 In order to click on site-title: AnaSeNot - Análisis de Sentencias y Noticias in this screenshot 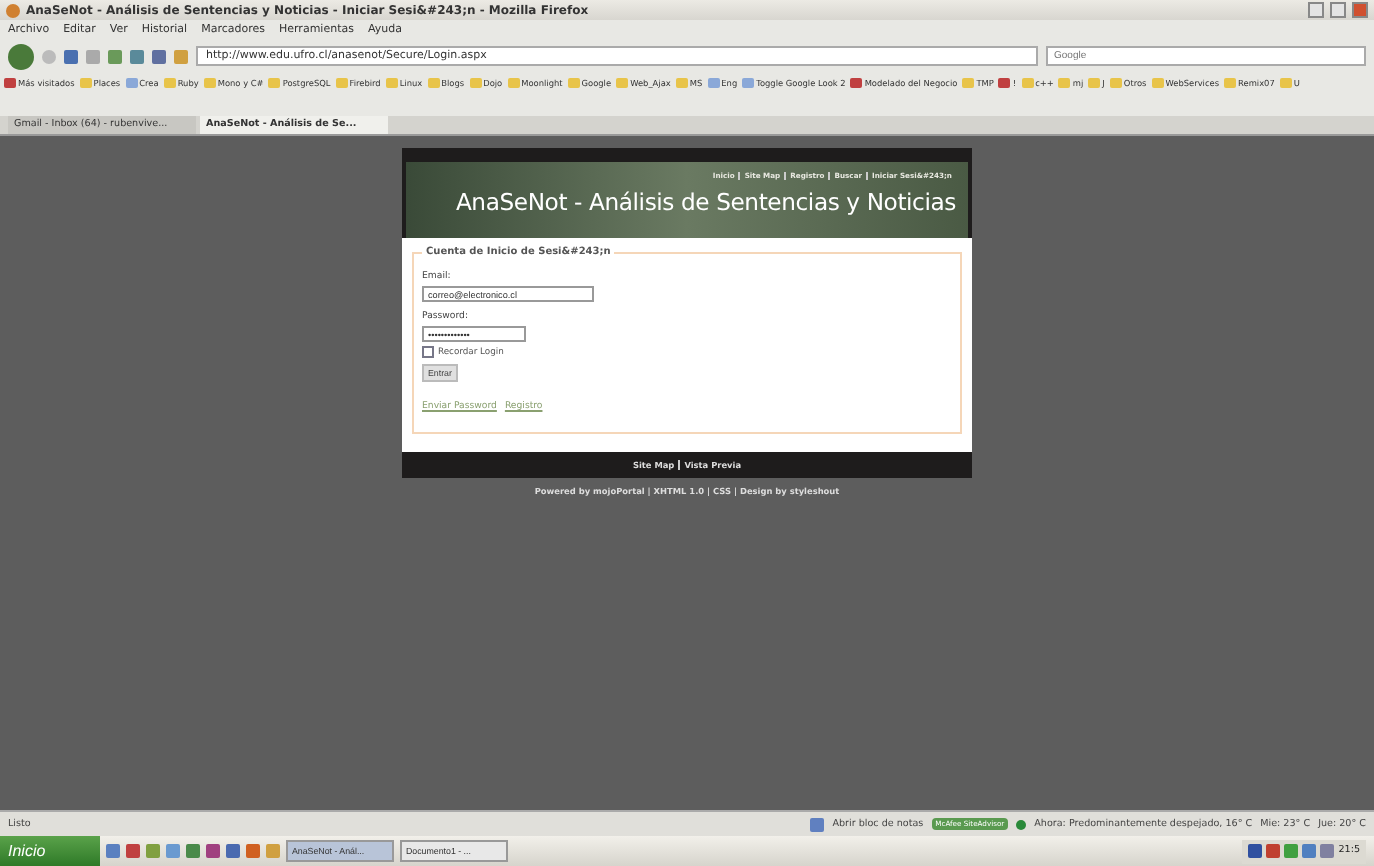, I will do `click(705, 202)`.